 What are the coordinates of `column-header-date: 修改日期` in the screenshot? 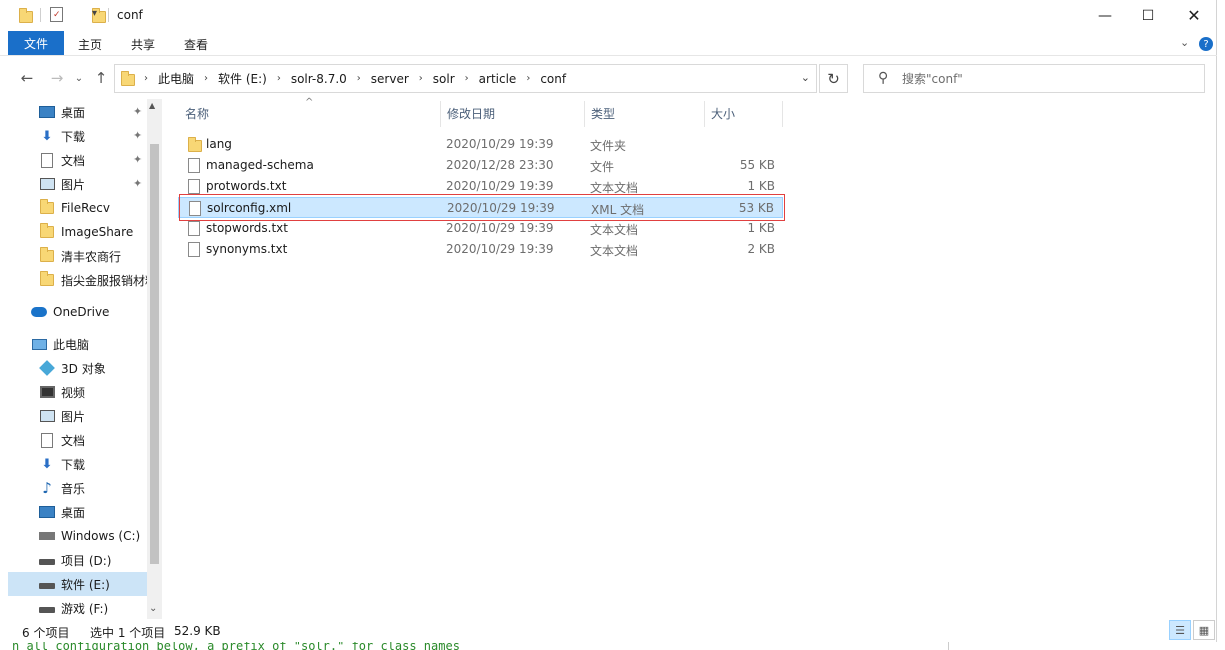 It's located at (512, 113).